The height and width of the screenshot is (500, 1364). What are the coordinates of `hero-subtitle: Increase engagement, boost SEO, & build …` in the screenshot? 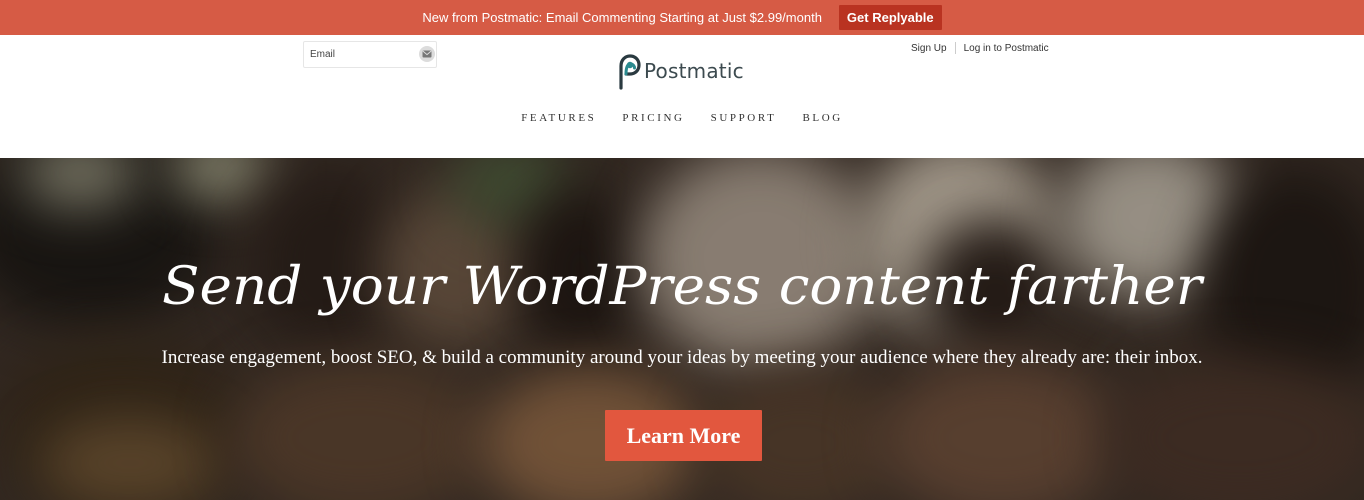 It's located at (682, 357).